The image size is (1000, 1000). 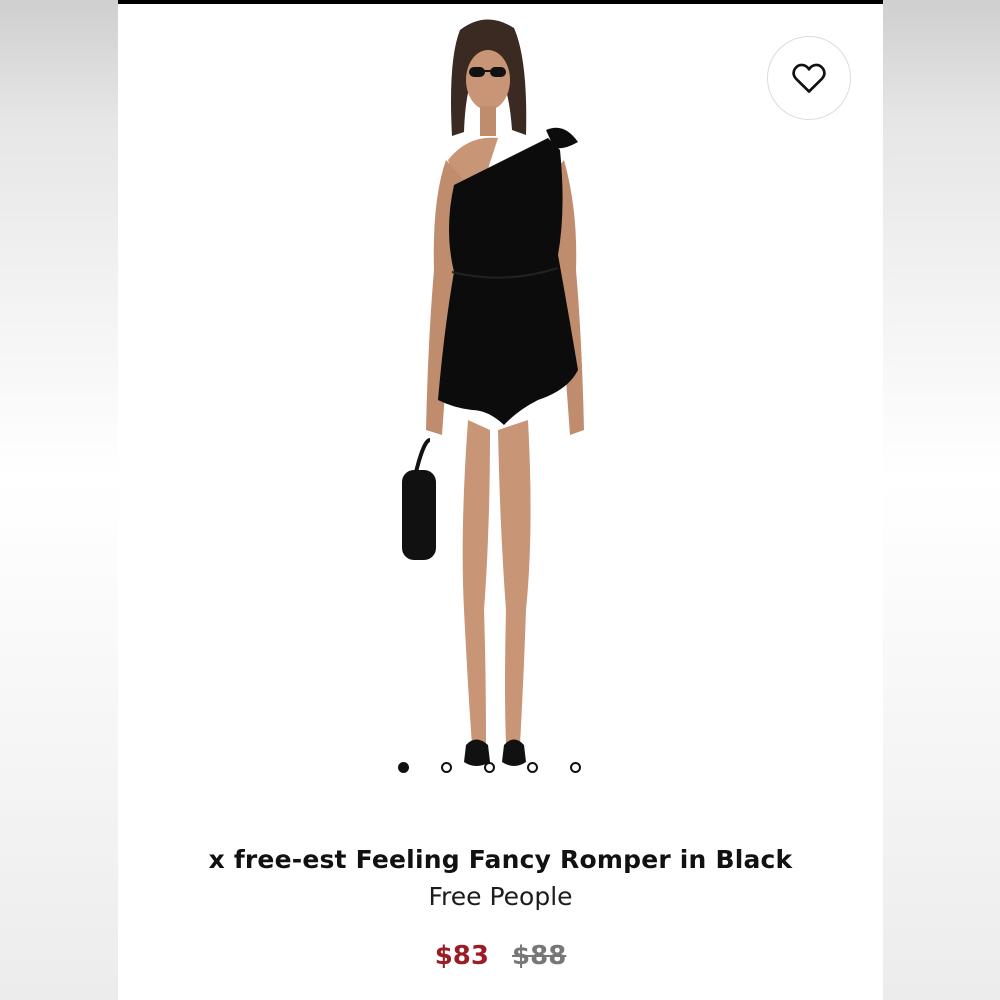 What do you see at coordinates (539, 956) in the screenshot?
I see `original-price: $88` at bounding box center [539, 956].